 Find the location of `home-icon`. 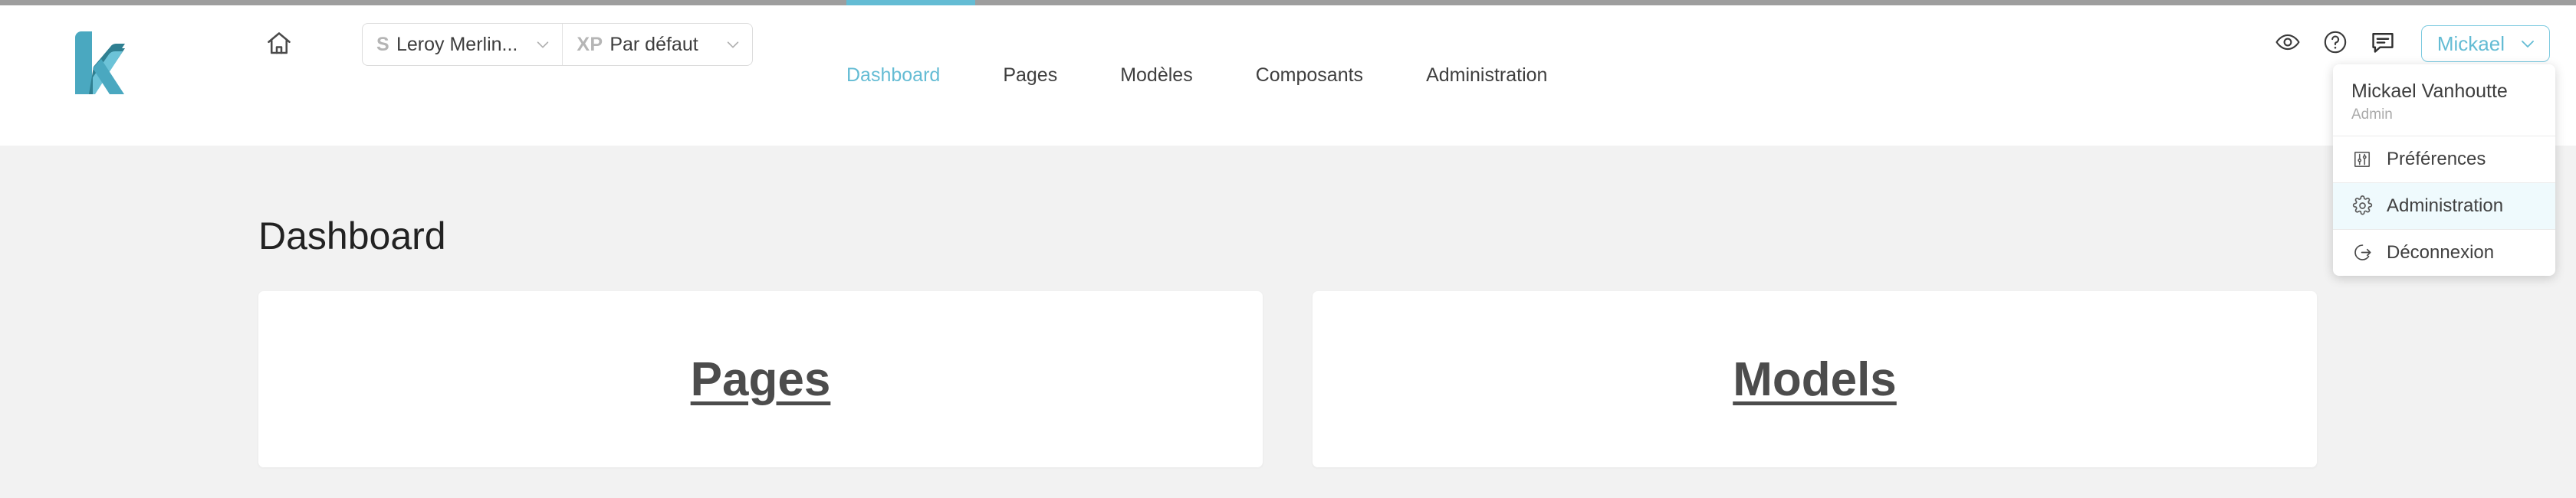

home-icon is located at coordinates (279, 45).